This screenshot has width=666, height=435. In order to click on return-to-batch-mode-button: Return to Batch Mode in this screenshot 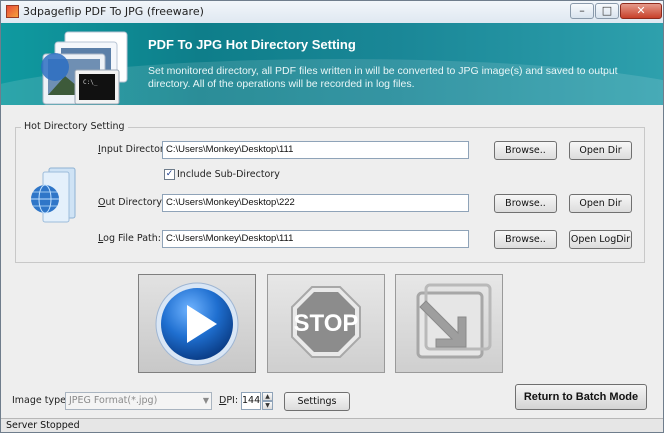, I will do `click(581, 397)`.